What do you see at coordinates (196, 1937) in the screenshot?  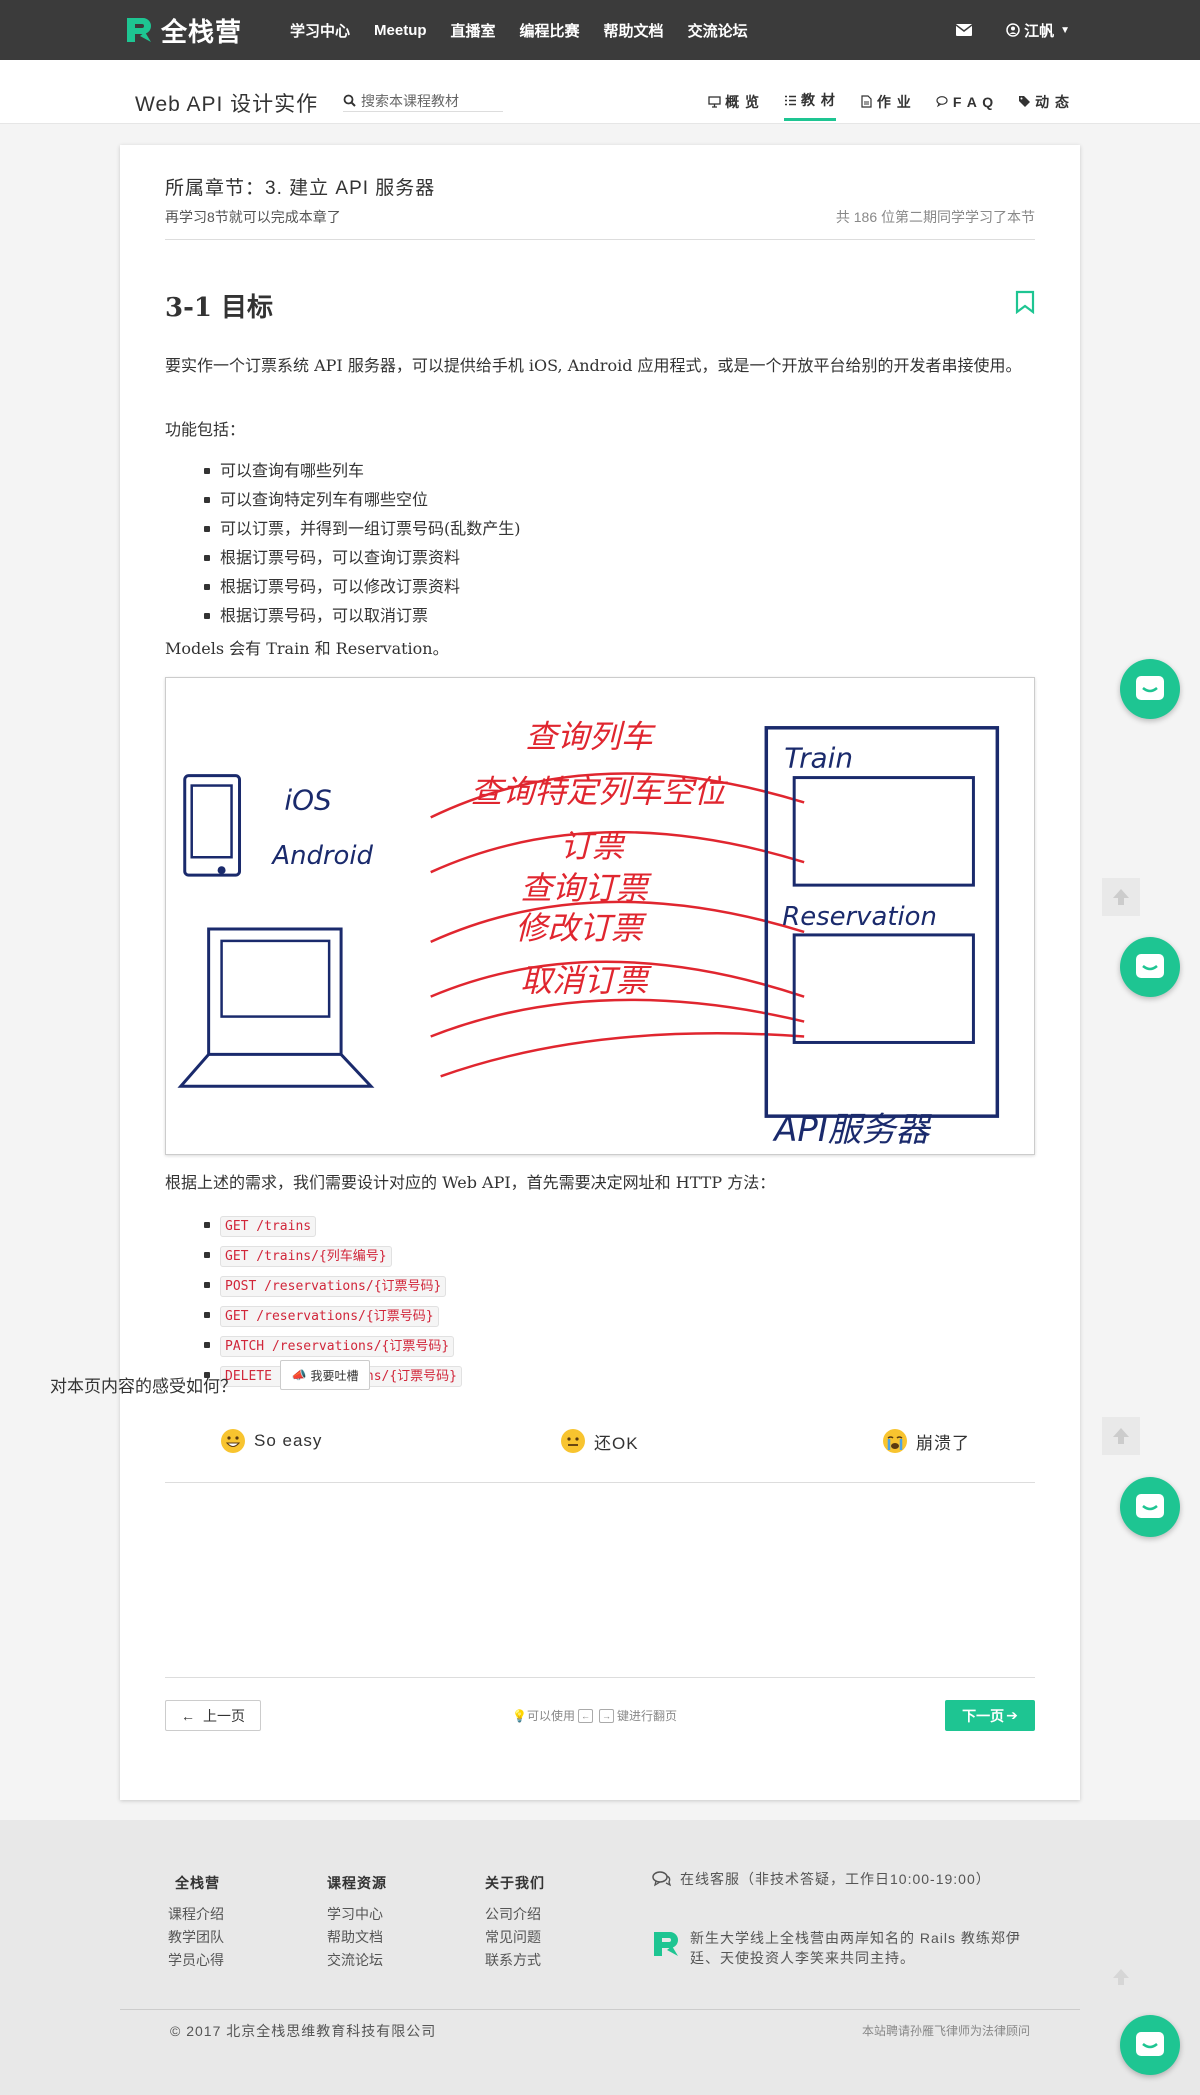 I see `footer-link: 教学团队` at bounding box center [196, 1937].